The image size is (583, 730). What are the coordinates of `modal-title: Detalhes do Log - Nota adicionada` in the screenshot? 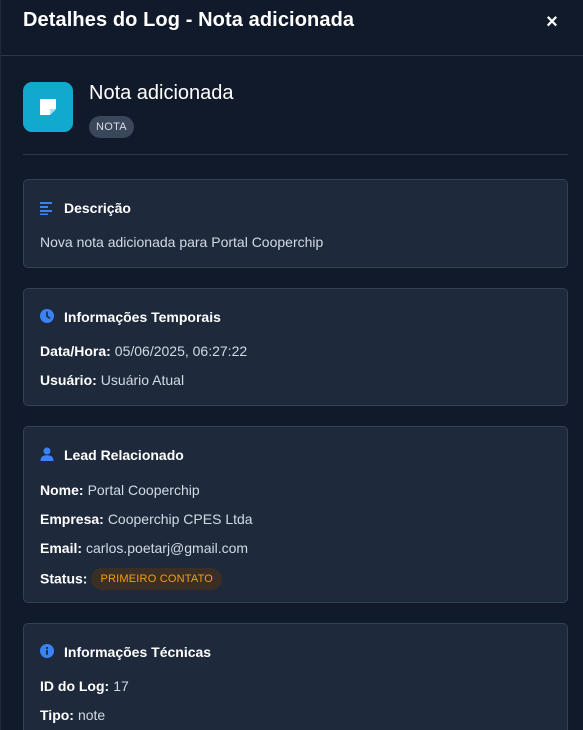 It's located at (189, 20).